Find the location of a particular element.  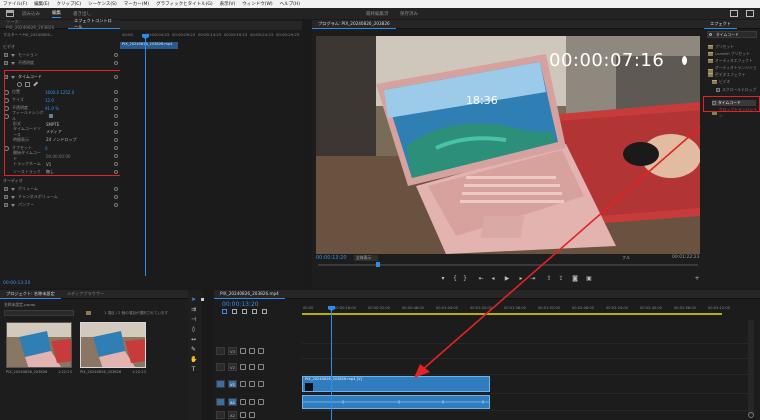

effects-search-input: タイムコード is located at coordinates (732, 34).